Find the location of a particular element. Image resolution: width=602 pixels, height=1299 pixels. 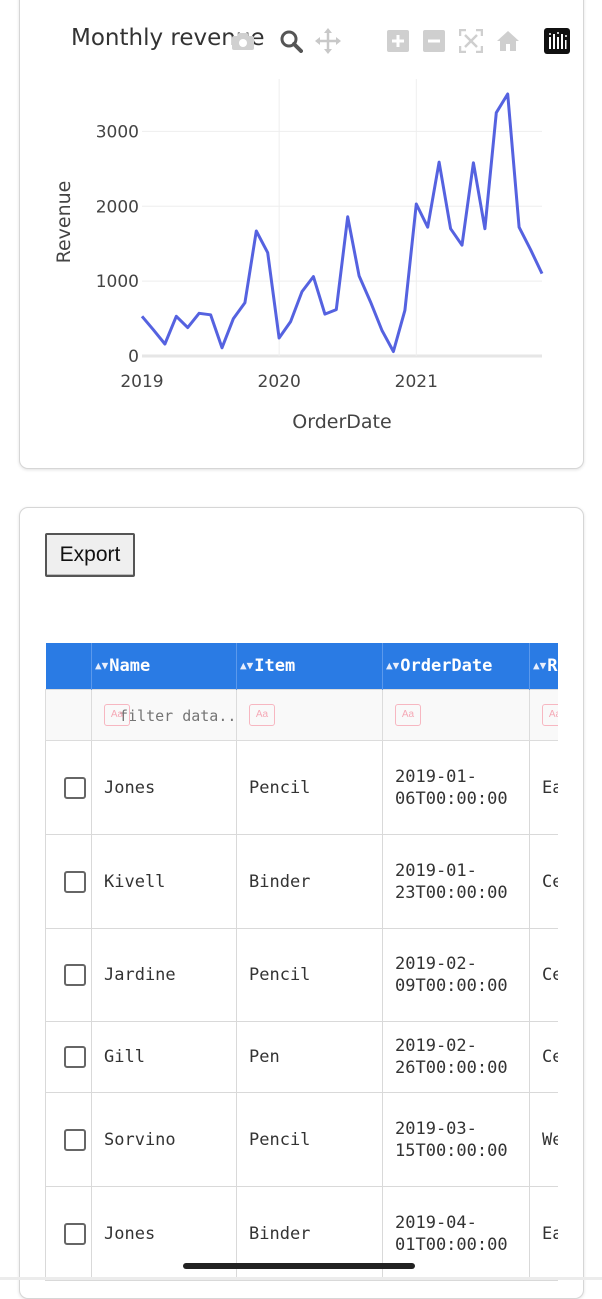

cell-orderdate: 2019-02- 26T00:00:00 is located at coordinates (456, 1057).